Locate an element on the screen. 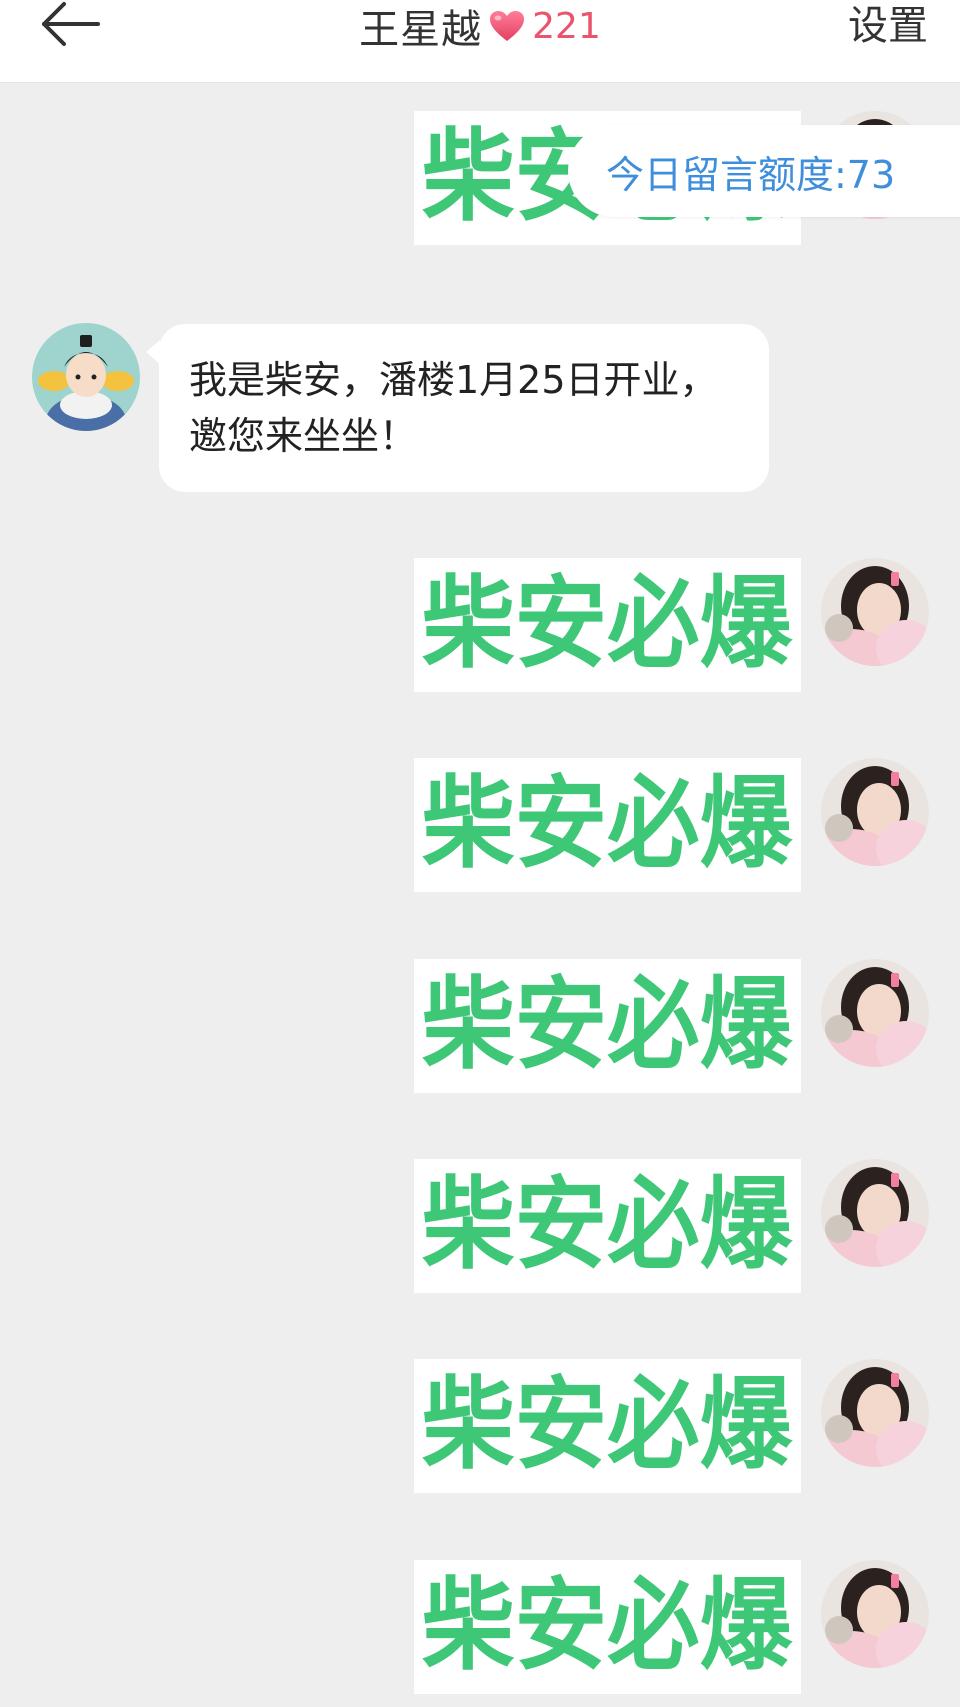 Image resolution: width=960 pixels, height=1707 pixels. contact-name: 王星越 is located at coordinates (421, 30).